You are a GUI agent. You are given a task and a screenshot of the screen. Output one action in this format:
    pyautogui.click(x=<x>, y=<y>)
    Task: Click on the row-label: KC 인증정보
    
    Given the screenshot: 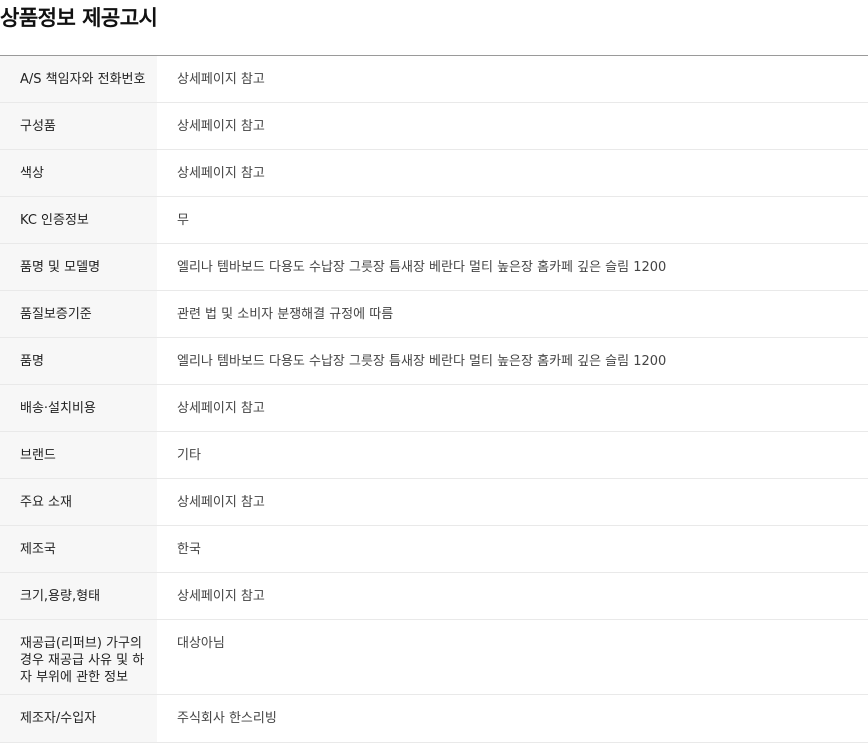 What is the action you would take?
    pyautogui.click(x=78, y=220)
    